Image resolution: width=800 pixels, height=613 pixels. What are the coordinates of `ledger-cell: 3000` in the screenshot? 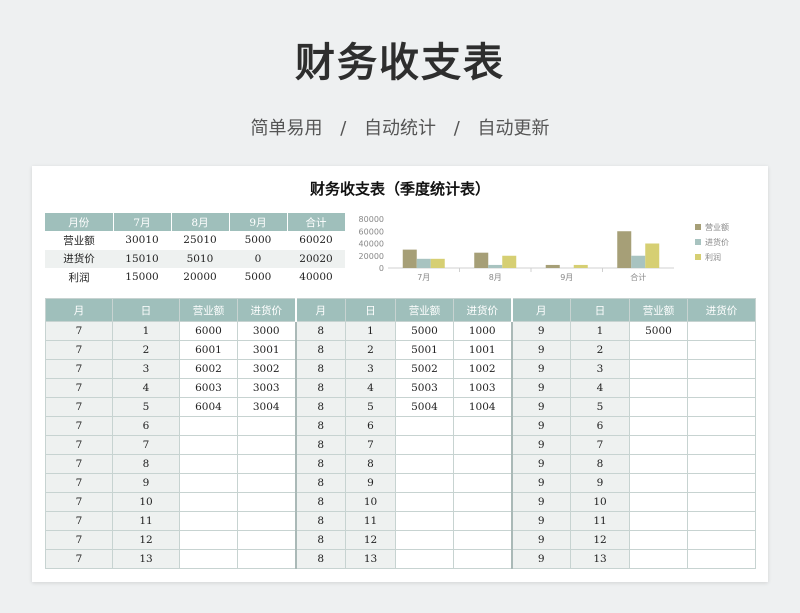 It's located at (266, 331).